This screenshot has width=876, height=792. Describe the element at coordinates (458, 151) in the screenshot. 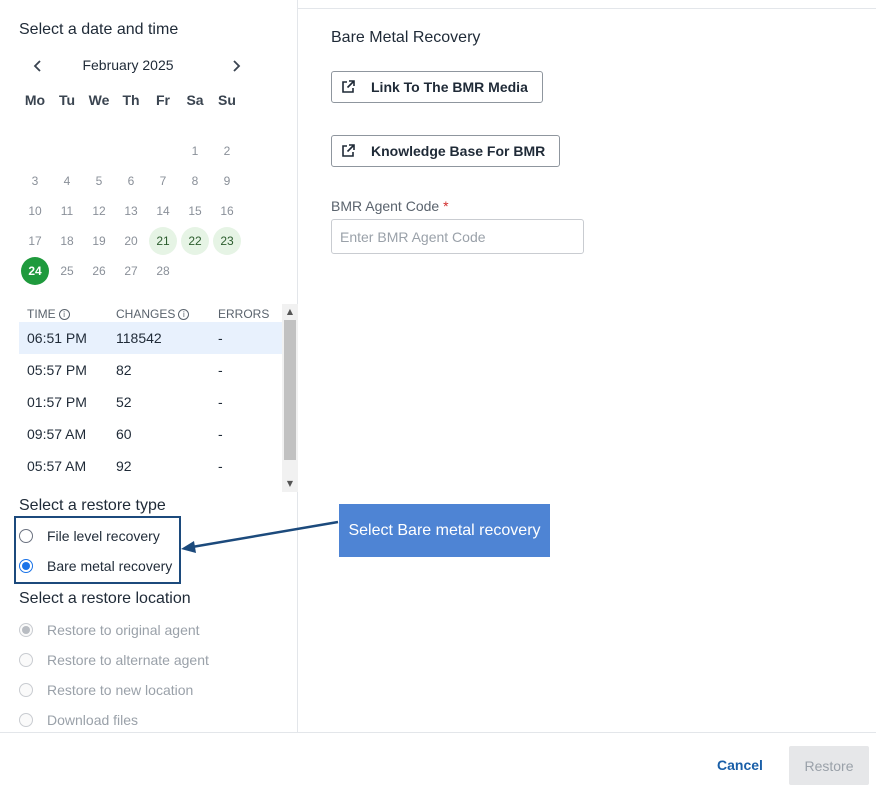

I see `button-label: Knowledge Base For BMR` at that location.